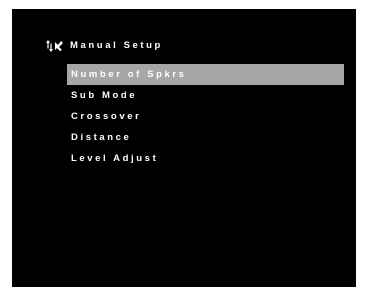  I want to click on menu-item-distance: Distance, so click(205, 137).